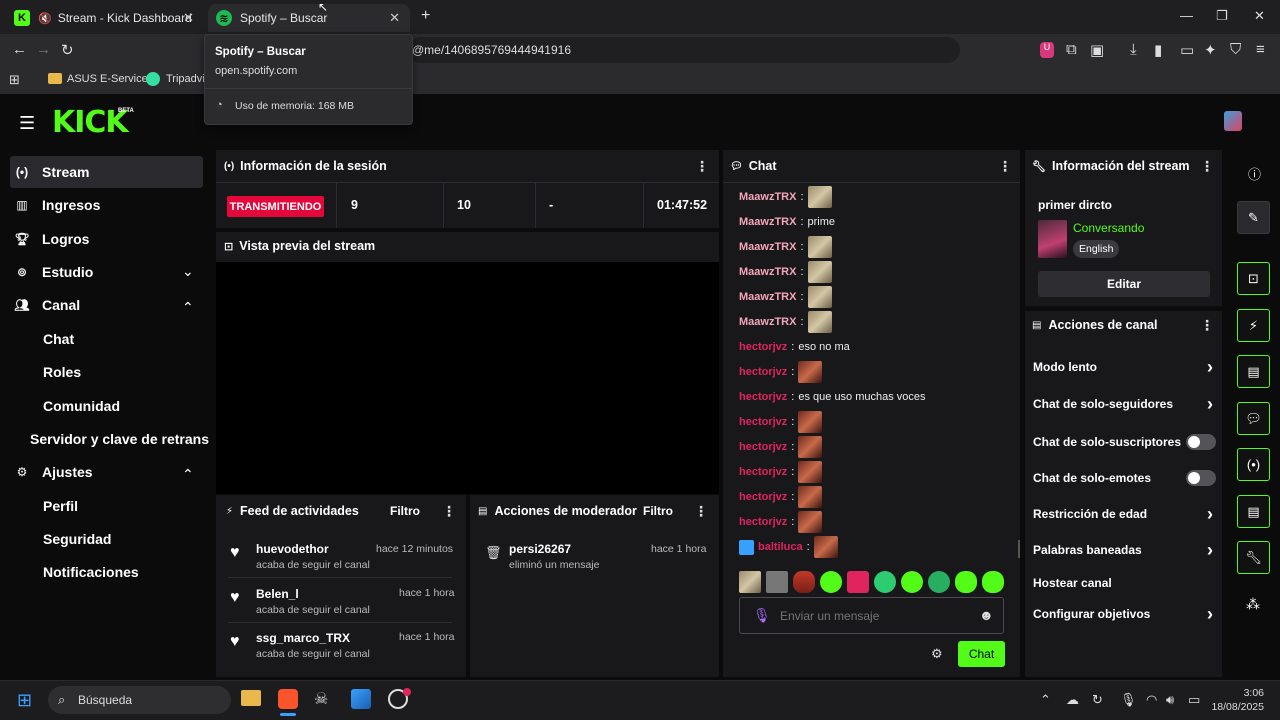 The height and width of the screenshot is (720, 1280). What do you see at coordinates (303, 638) in the screenshot?
I see `feed-user: ssg_marco_TRX` at bounding box center [303, 638].